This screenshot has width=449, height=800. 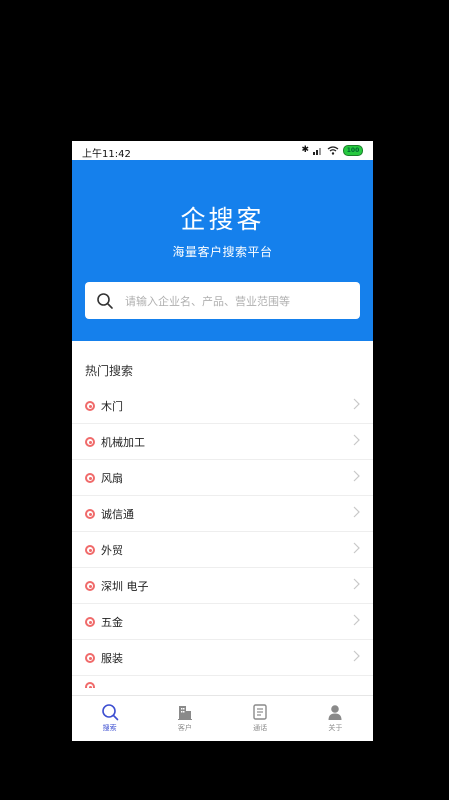 What do you see at coordinates (109, 371) in the screenshot?
I see `hot-search-title: 热门搜索` at bounding box center [109, 371].